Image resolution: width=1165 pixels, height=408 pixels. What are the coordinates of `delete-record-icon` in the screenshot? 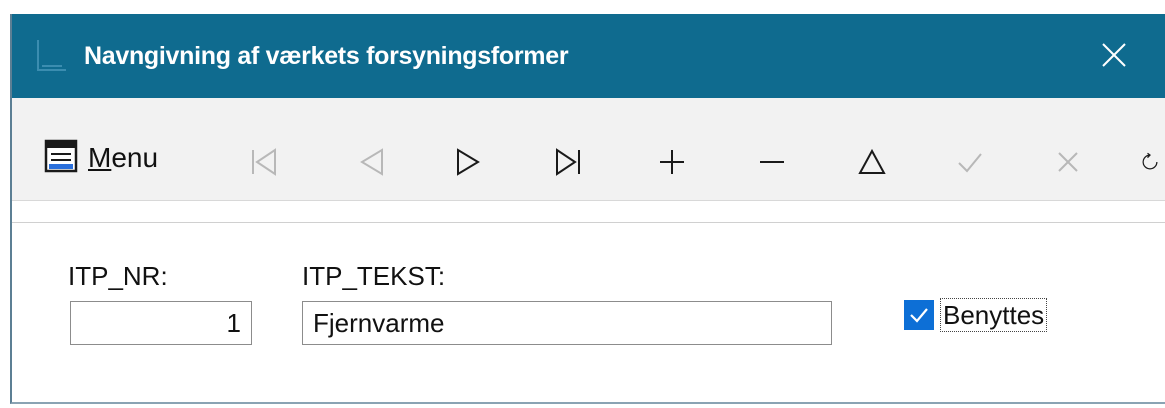 It's located at (772, 162).